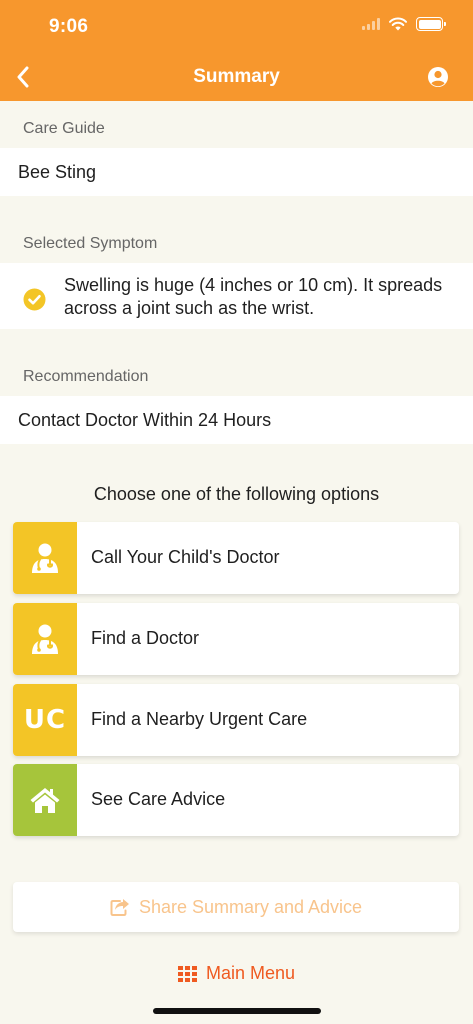 This screenshot has width=473, height=1024. I want to click on main-menu-link: Main Menu, so click(236, 973).